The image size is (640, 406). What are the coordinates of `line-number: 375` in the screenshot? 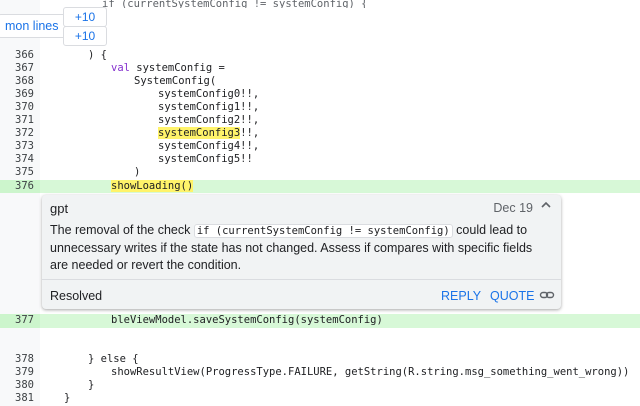 It's located at (24, 172).